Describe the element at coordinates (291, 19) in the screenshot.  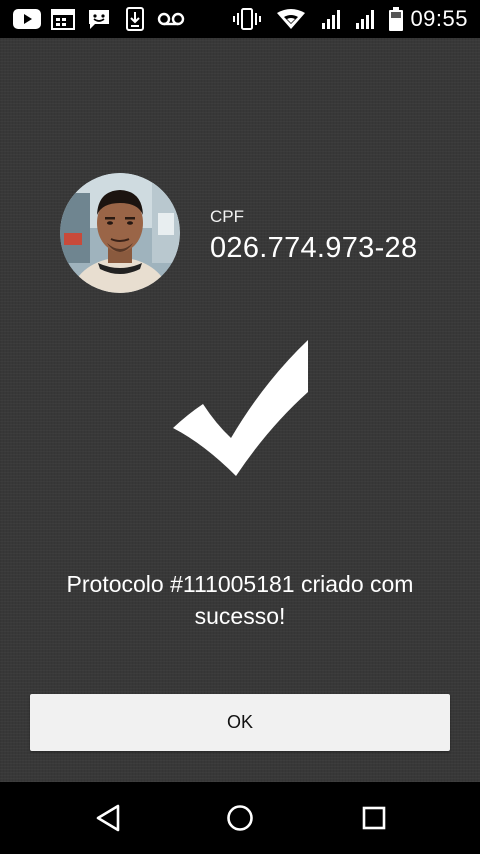
I see `wifi-icon` at that location.